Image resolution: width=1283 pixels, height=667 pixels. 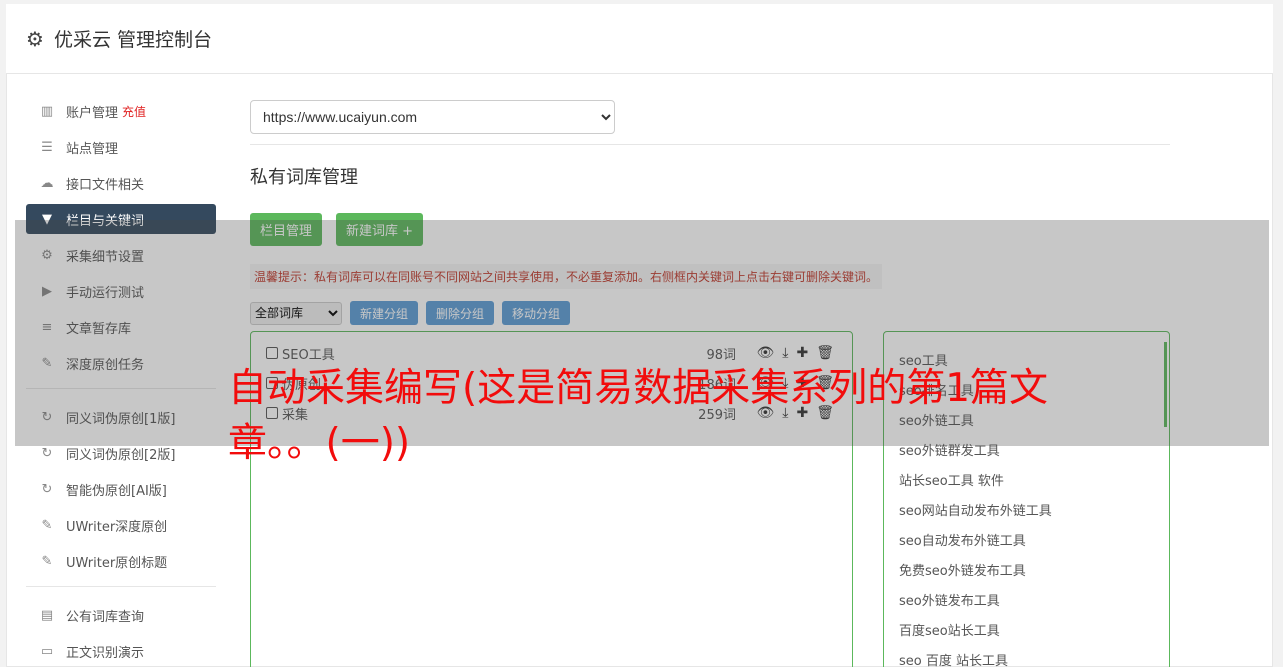 What do you see at coordinates (132, 40) in the screenshot?
I see `app-title: 优采云 管理控制台` at bounding box center [132, 40].